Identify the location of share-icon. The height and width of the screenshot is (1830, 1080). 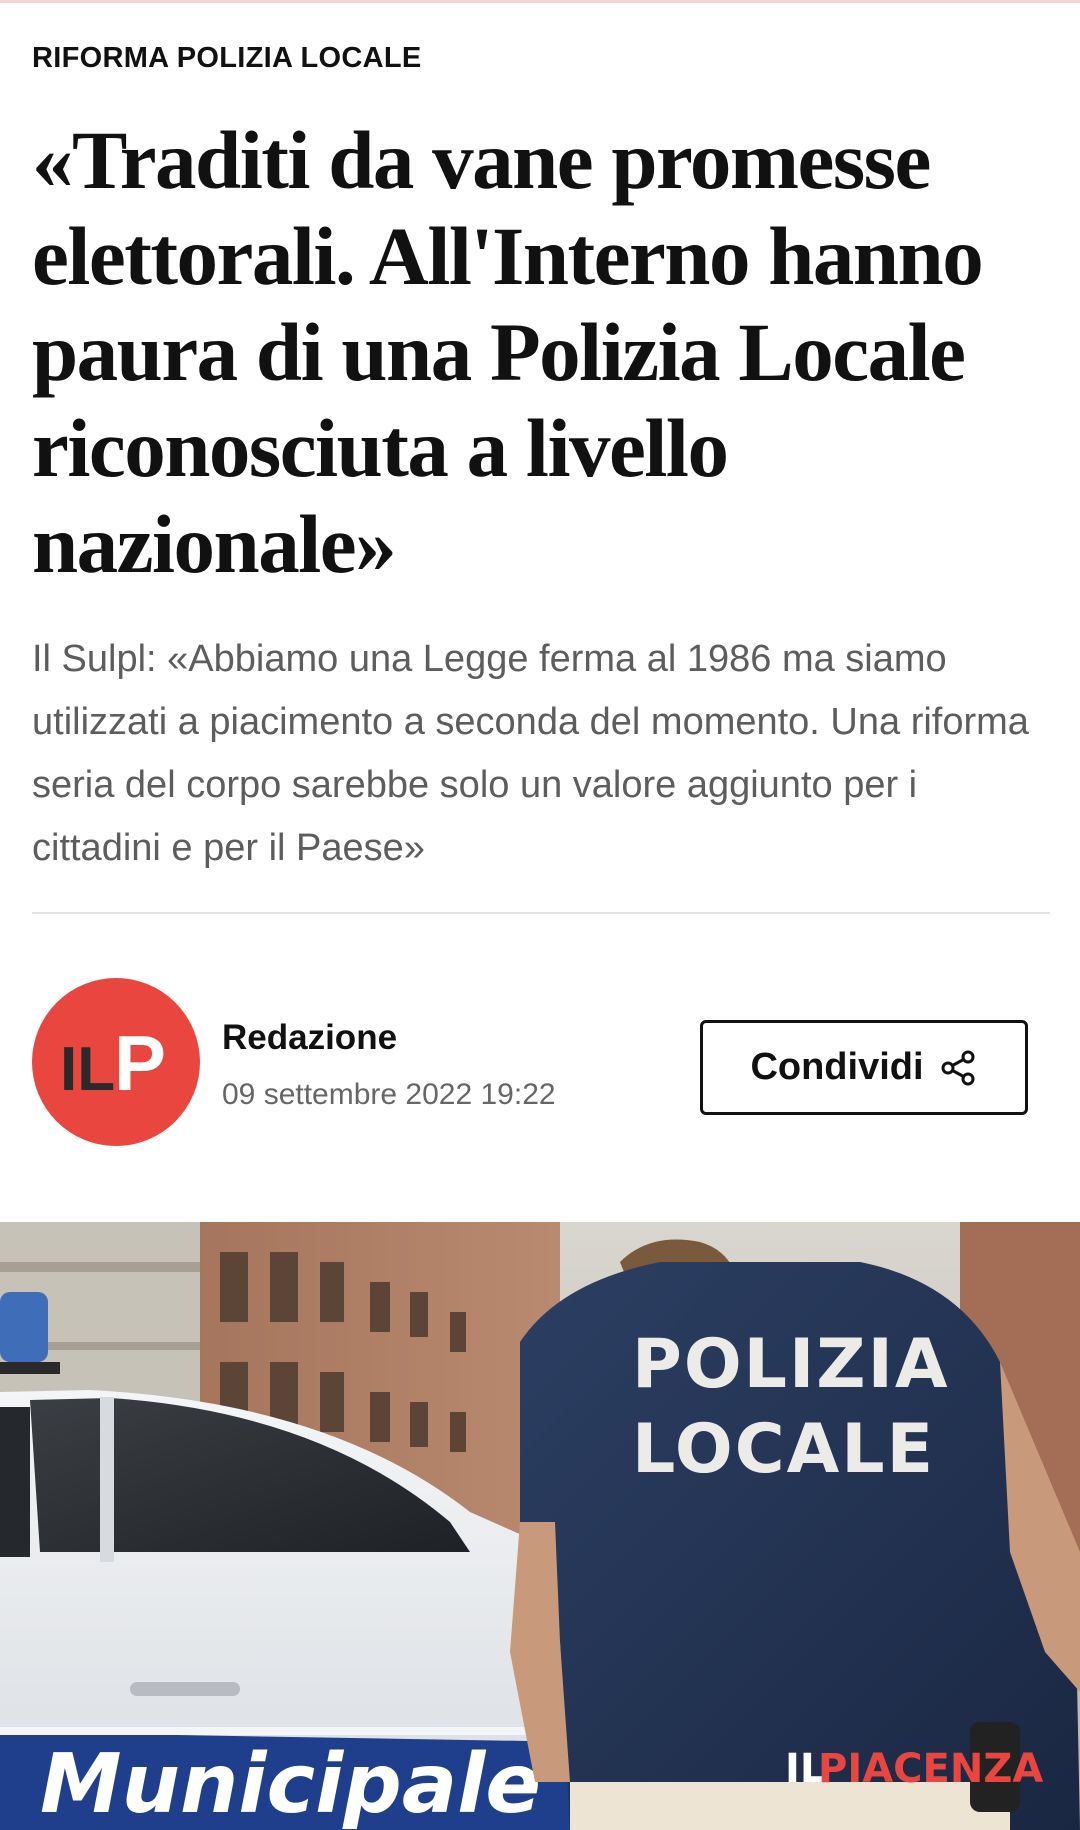
(958, 1067).